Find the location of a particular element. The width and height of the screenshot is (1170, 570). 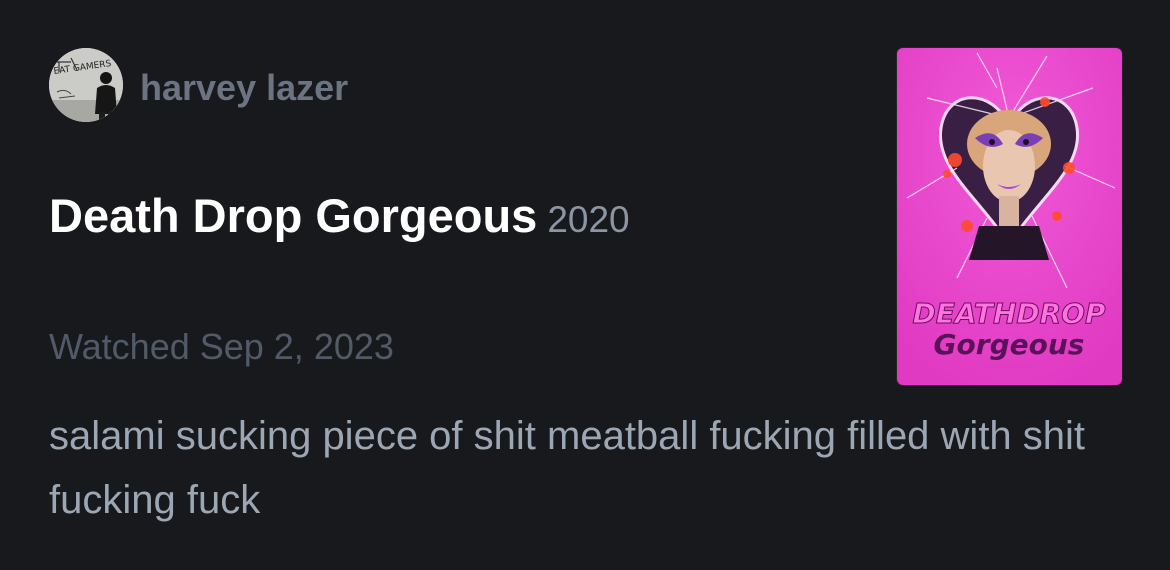

film-heading: Death Drop Gorgeous 2020 is located at coordinates (339, 222).